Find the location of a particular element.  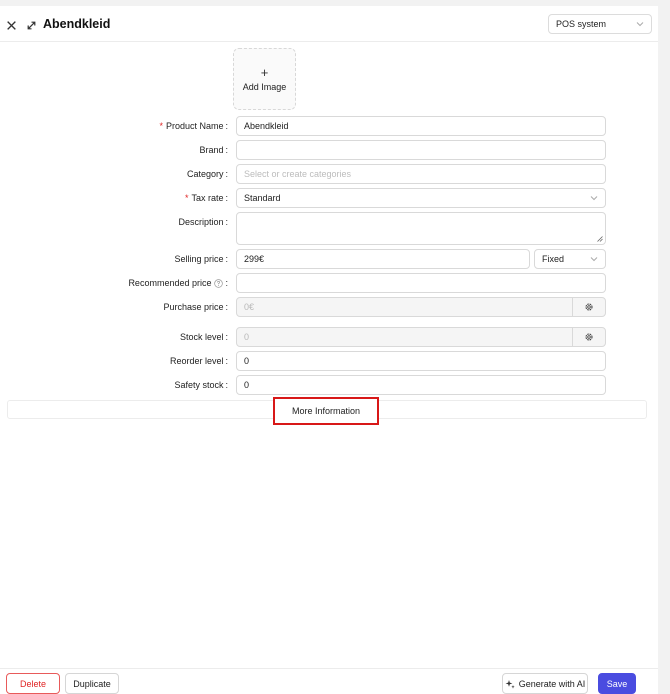

selling-price-input: 299€ is located at coordinates (383, 259).